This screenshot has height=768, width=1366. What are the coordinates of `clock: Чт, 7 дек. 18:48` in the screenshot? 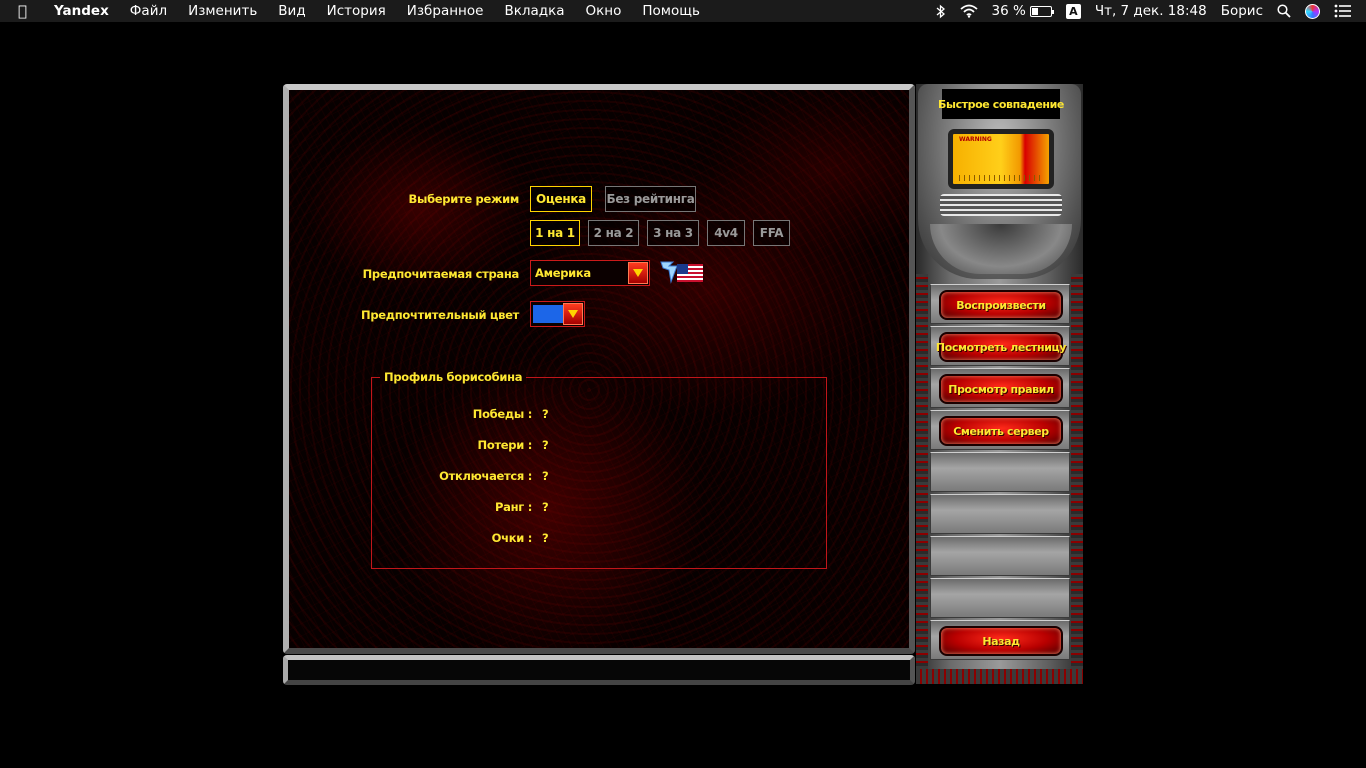 It's located at (1151, 11).